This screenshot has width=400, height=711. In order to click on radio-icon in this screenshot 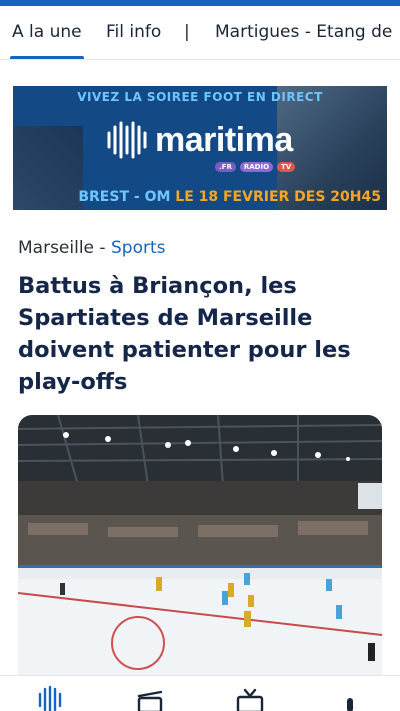, I will do `click(150, 700)`.